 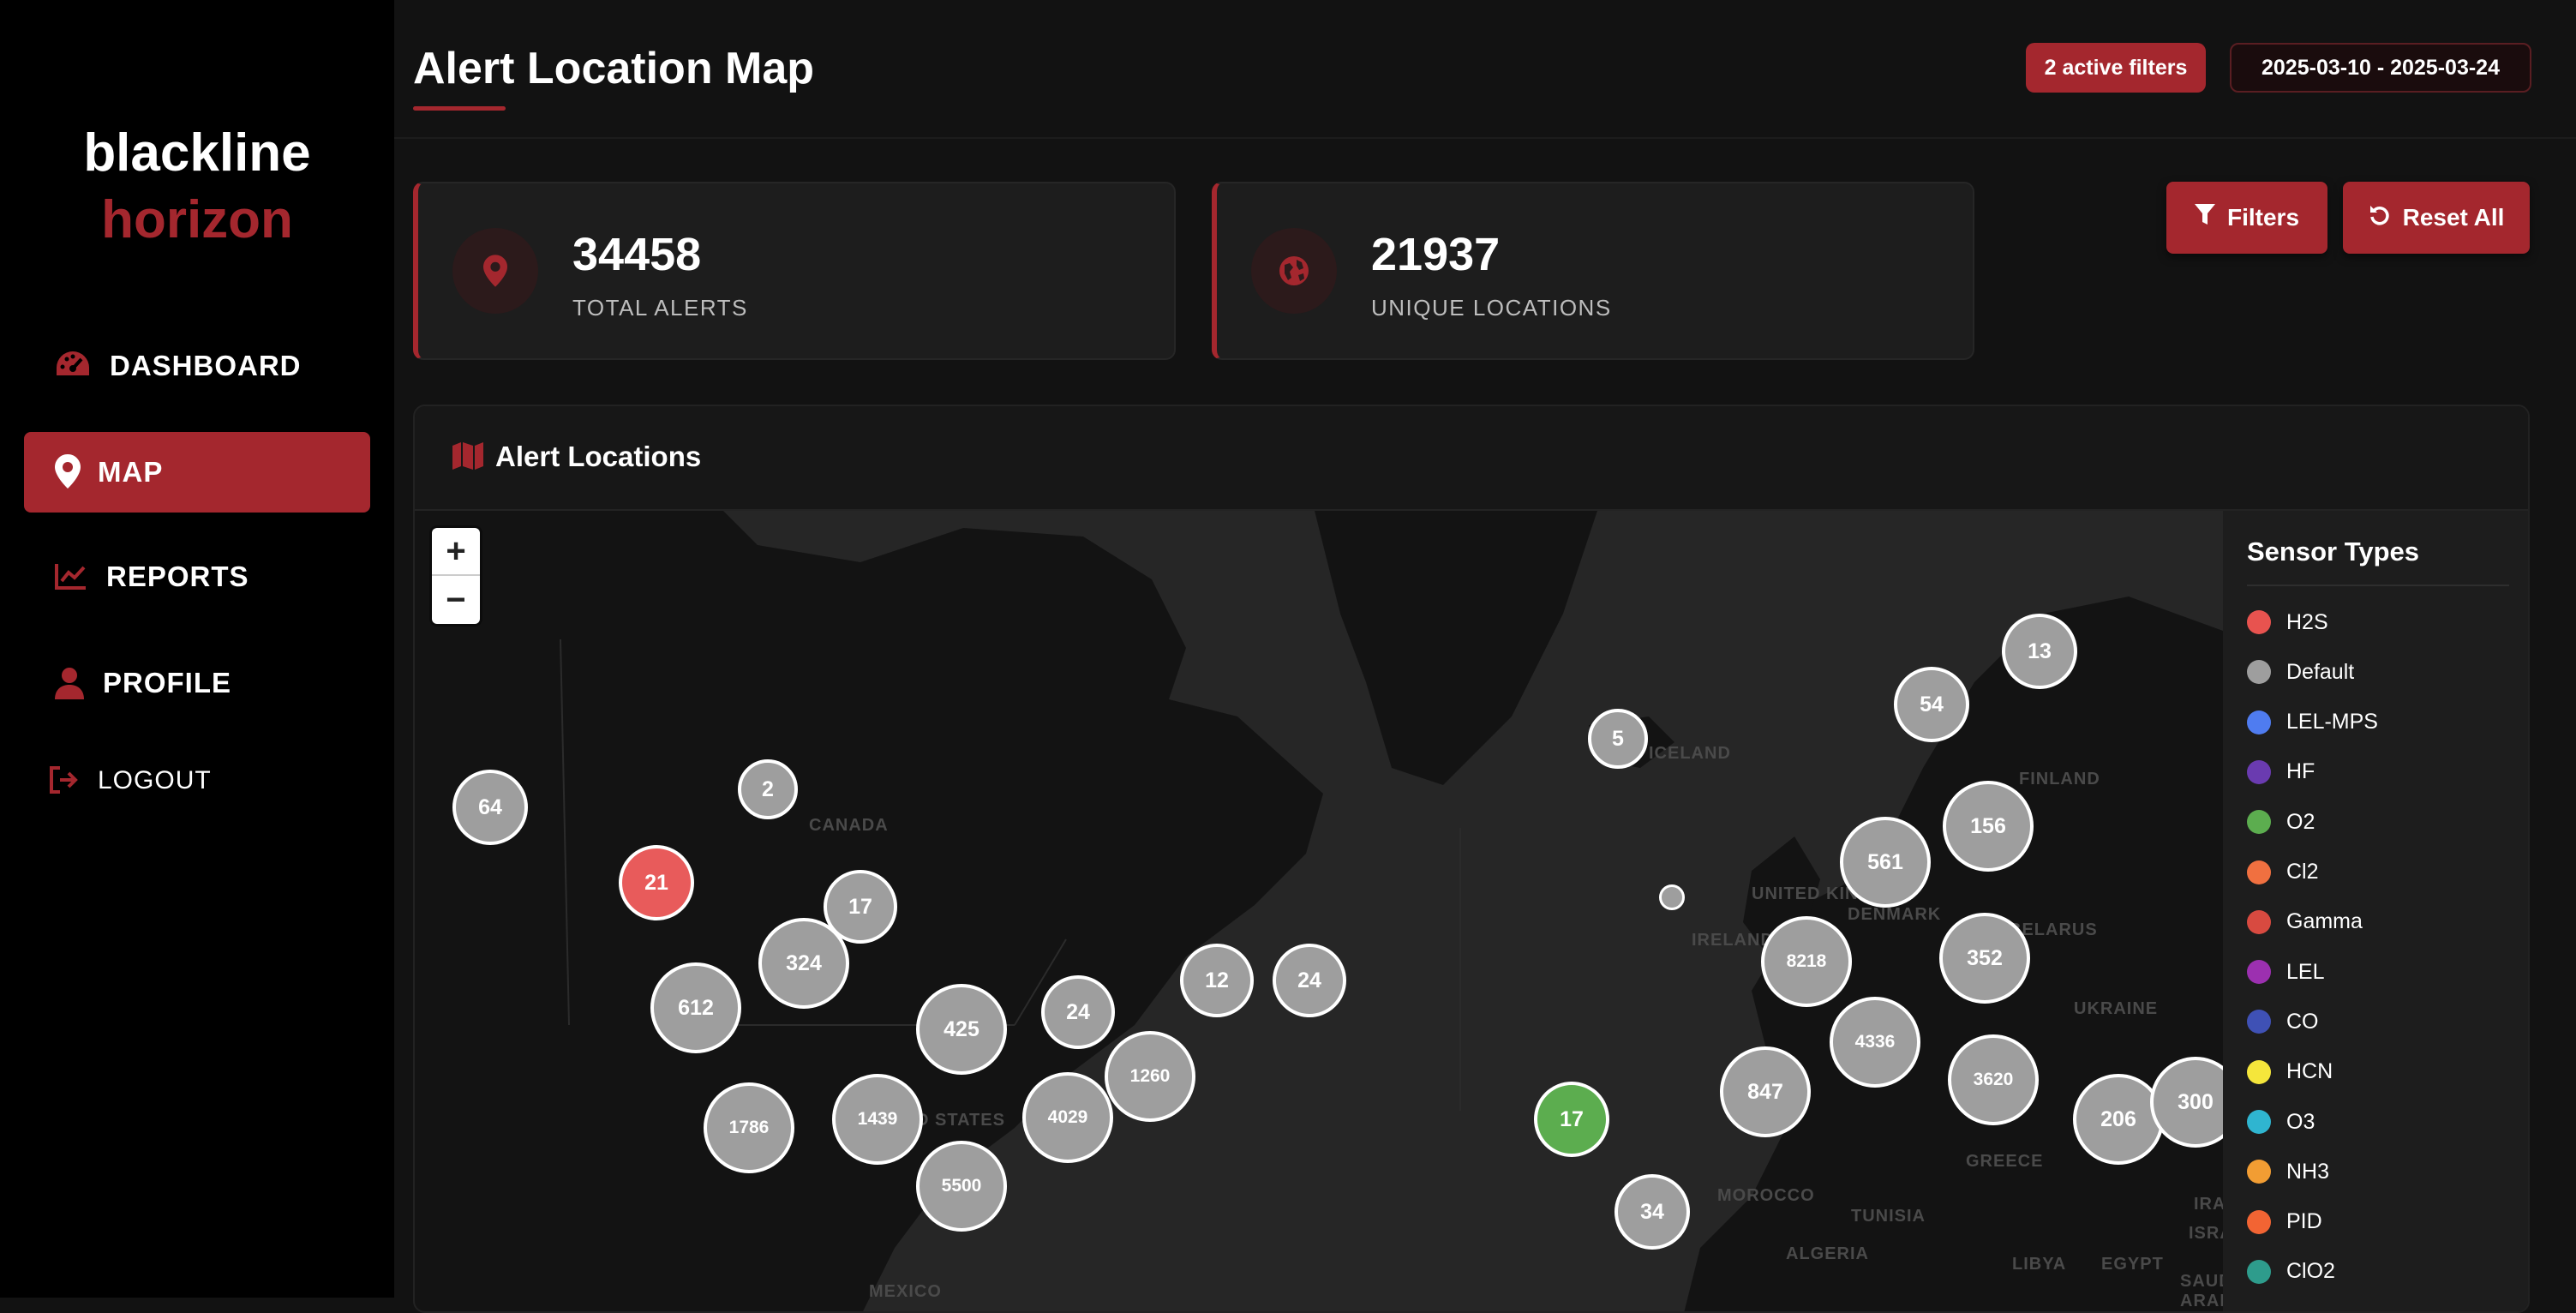 What do you see at coordinates (2039, 651) in the screenshot?
I see `map-cluster-marker: 13` at bounding box center [2039, 651].